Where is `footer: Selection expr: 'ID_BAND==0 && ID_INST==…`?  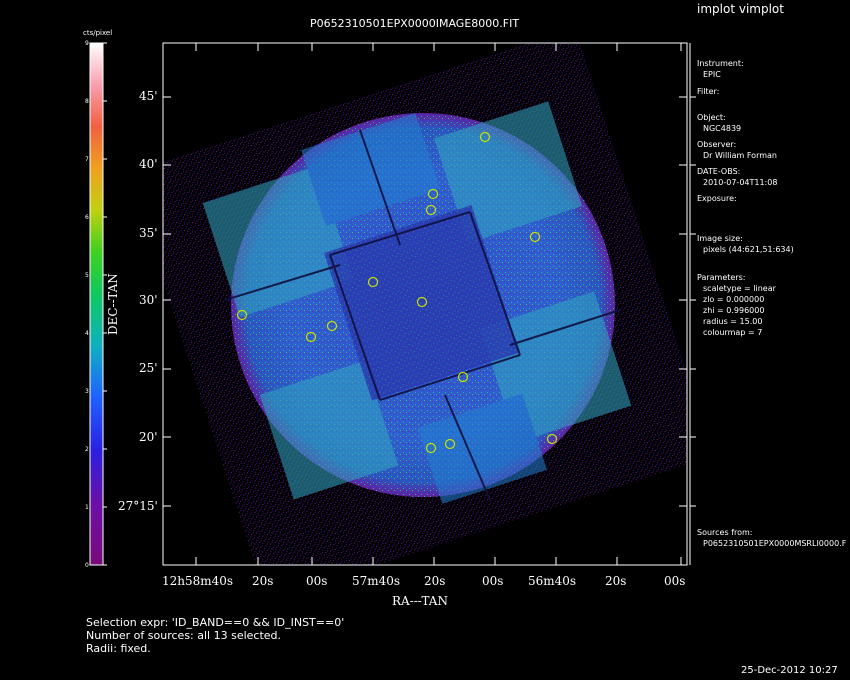 footer: Selection expr: 'ID_BAND==0 && ID_INST==… is located at coordinates (215, 635).